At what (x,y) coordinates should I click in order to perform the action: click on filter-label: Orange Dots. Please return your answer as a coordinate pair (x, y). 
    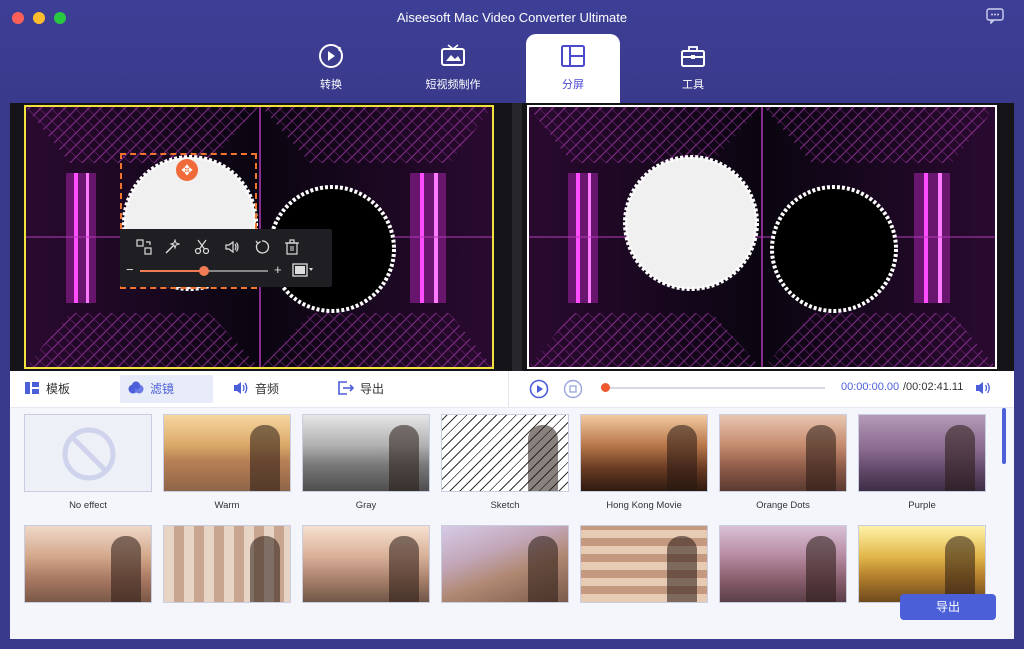
    Looking at the image, I should click on (783, 505).